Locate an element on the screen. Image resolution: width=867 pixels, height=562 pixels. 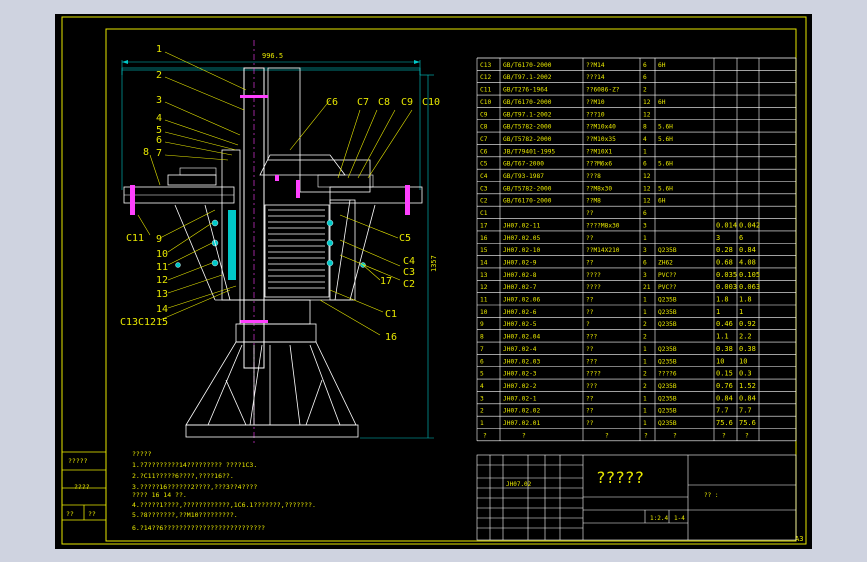
bom-cell-w2: 10 is located at coordinates (743, 361).